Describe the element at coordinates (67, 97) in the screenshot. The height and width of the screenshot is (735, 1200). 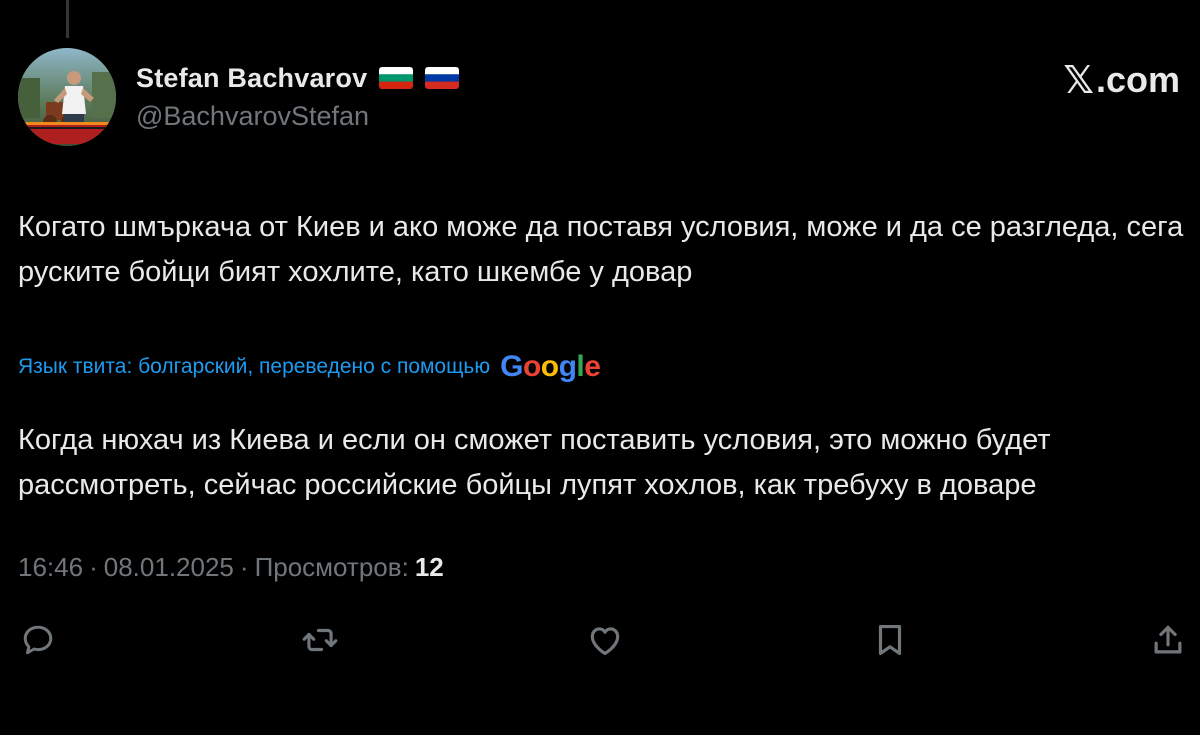
I see `avatar` at that location.